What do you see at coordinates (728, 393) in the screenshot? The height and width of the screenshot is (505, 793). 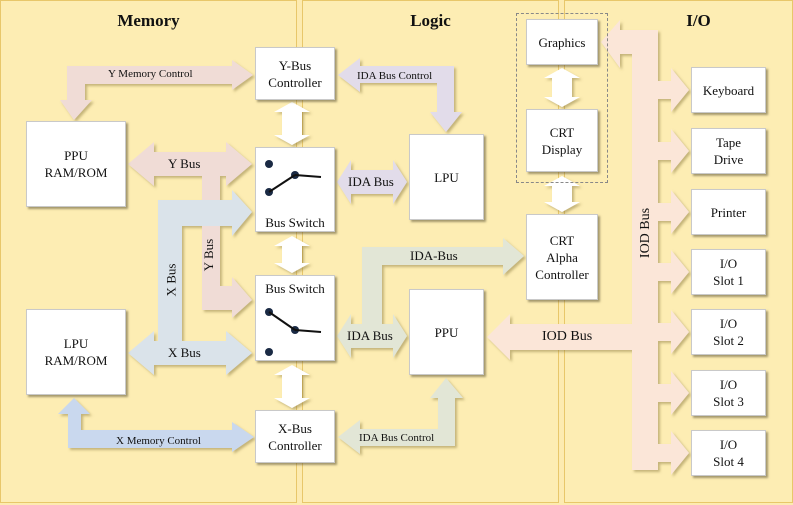 I see `io-slot-3-block: I/O Slot 3` at bounding box center [728, 393].